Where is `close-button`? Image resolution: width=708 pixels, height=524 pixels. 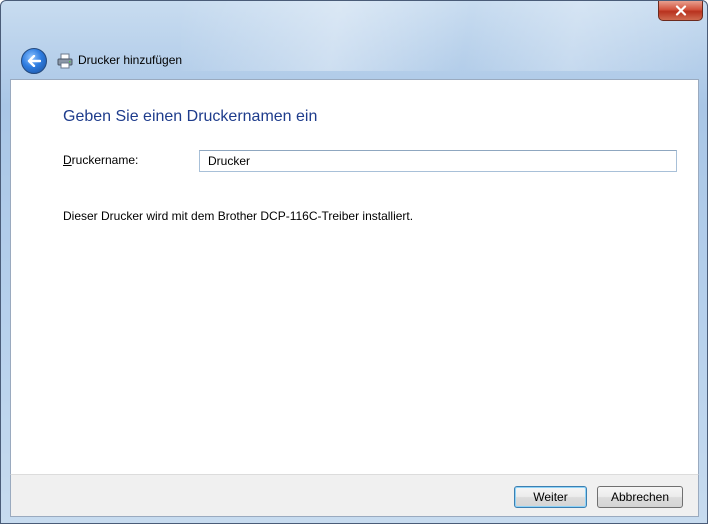
close-button is located at coordinates (680, 11).